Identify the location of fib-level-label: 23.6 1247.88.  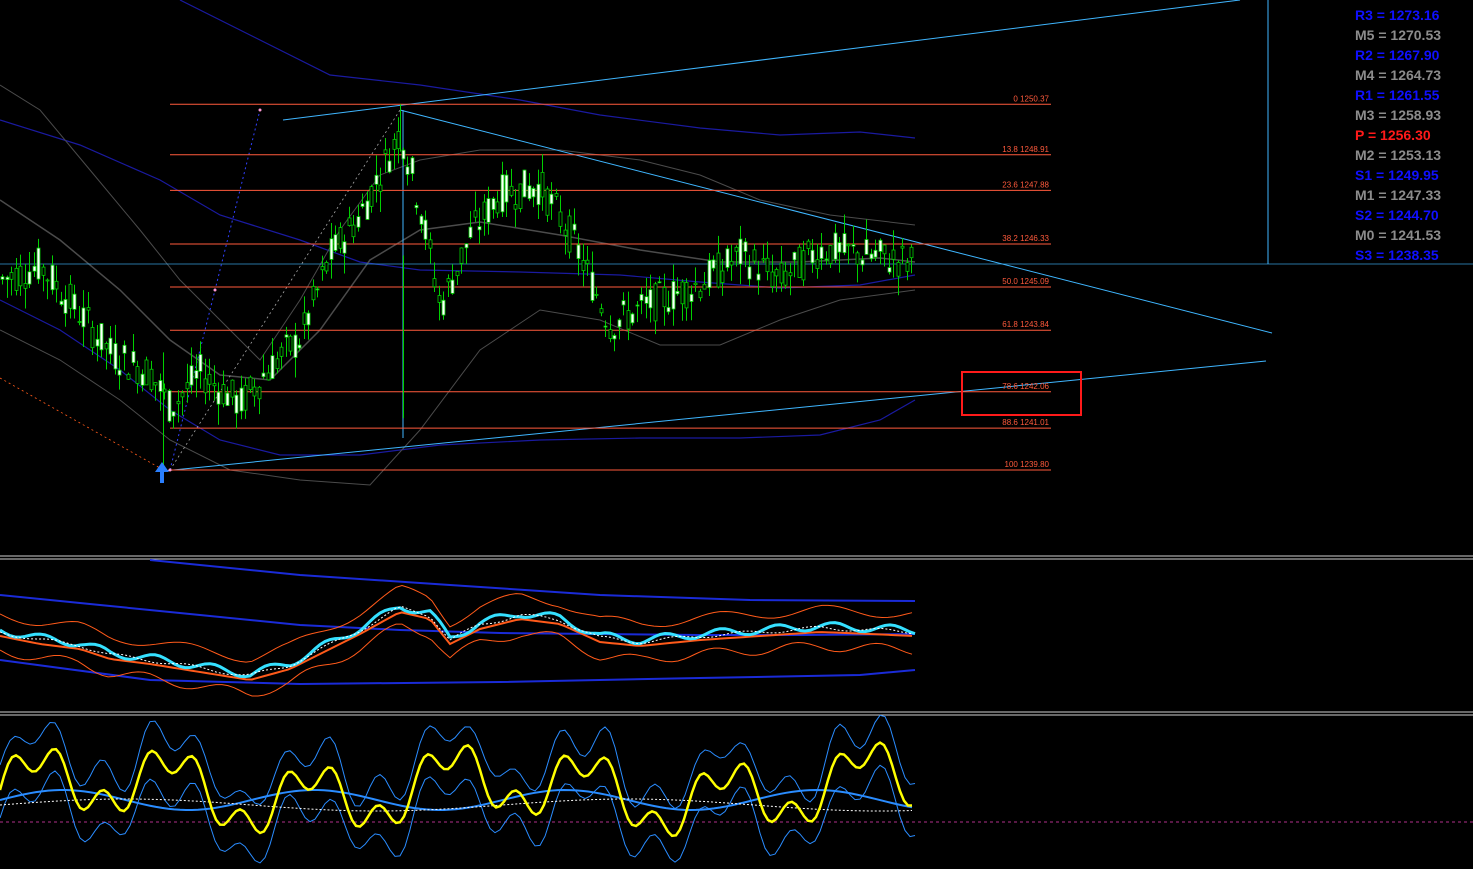
(1025, 184).